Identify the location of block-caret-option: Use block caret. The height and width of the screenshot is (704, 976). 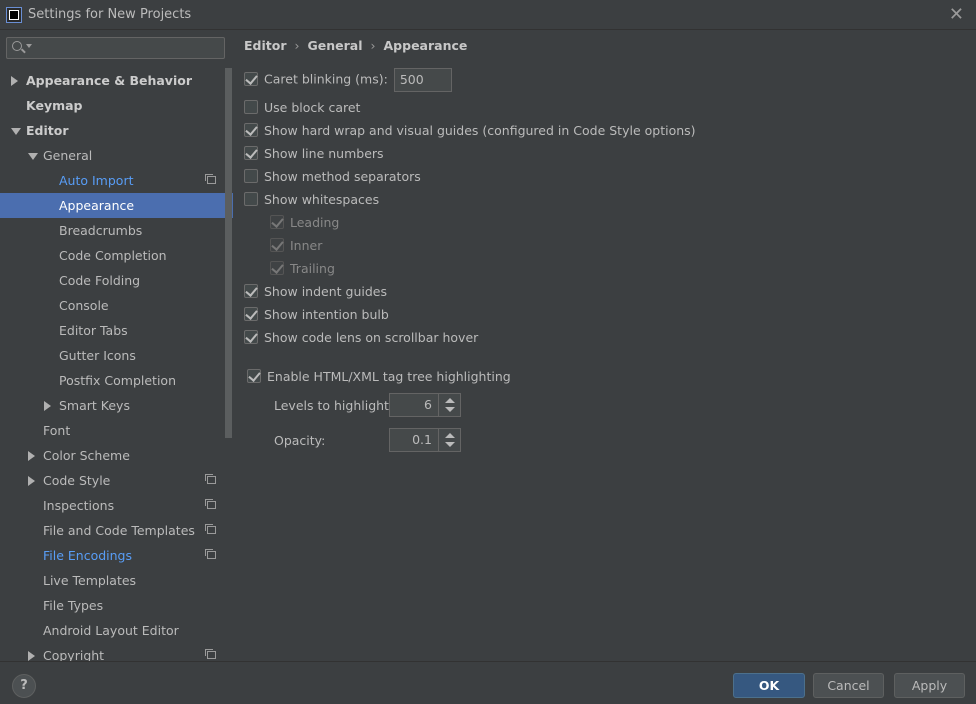
(302, 108).